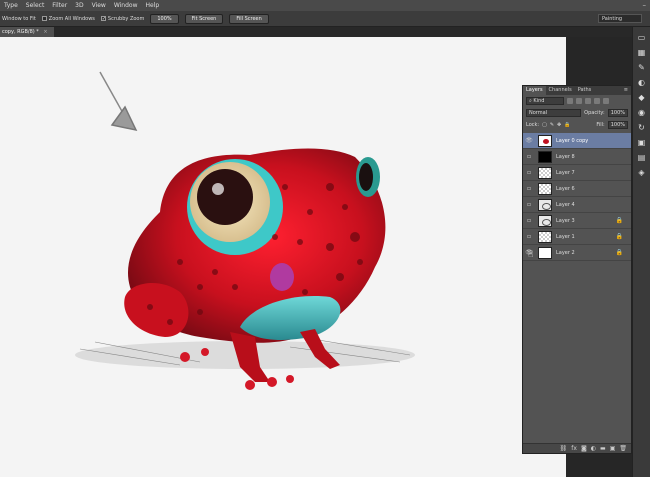 The width and height of the screenshot is (650, 477). I want to click on layer-name: Layer 0 copy, so click(572, 140).